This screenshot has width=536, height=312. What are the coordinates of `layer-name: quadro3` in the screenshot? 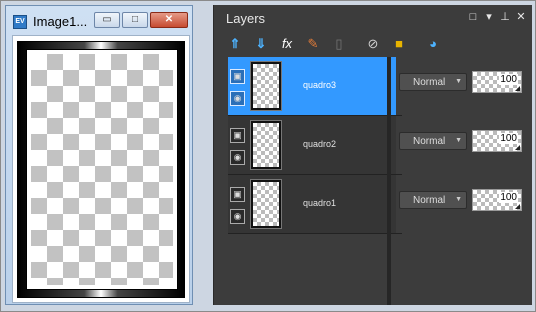 It's located at (320, 85).